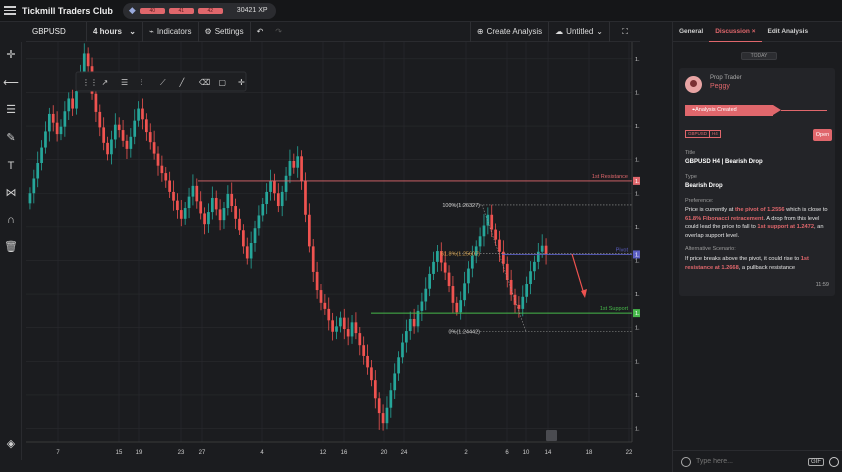 This screenshot has height=472, width=842. Describe the element at coordinates (114, 32) in the screenshot. I see `timeframe-select: 4 hours ⌄` at that location.